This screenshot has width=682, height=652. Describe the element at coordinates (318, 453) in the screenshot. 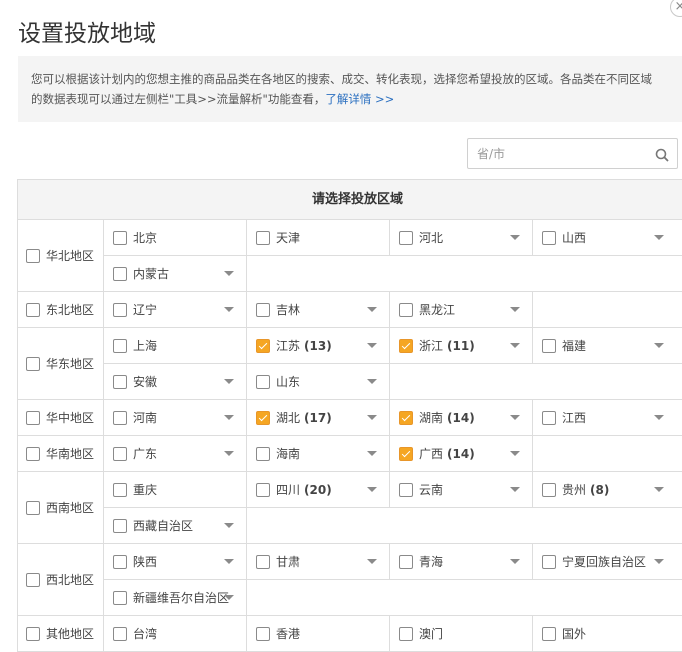

I see `province-cell: 海南` at that location.